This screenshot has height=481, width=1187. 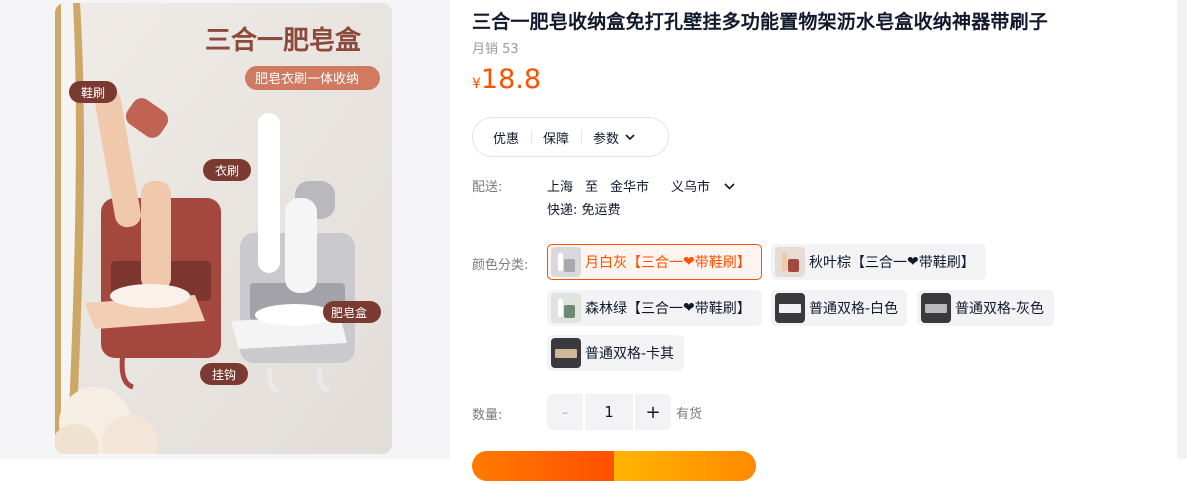 I want to click on sku-option-double-khaki: 普通双格-卡其, so click(x=615, y=353).